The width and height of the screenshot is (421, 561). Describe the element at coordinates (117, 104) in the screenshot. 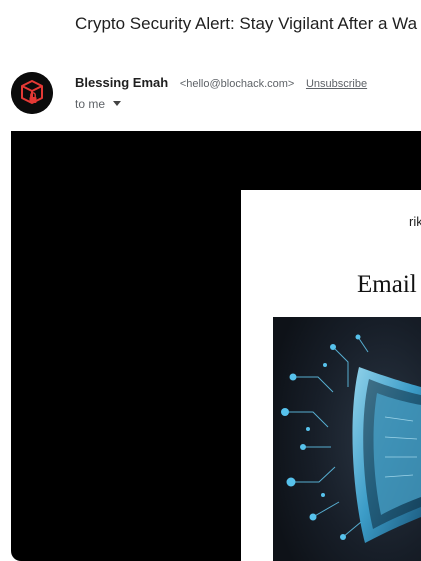

I see `chevron-down-icon` at that location.